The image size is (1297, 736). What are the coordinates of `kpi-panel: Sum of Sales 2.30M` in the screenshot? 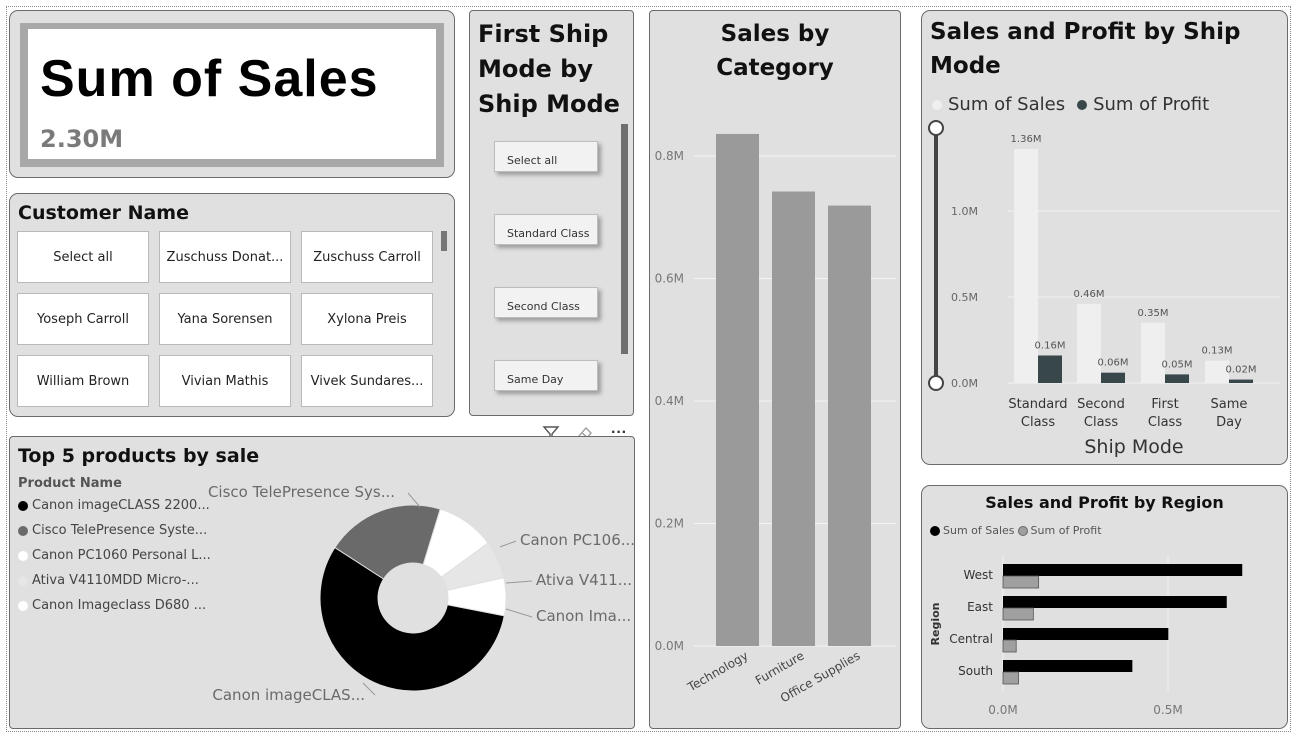 It's located at (232, 94).